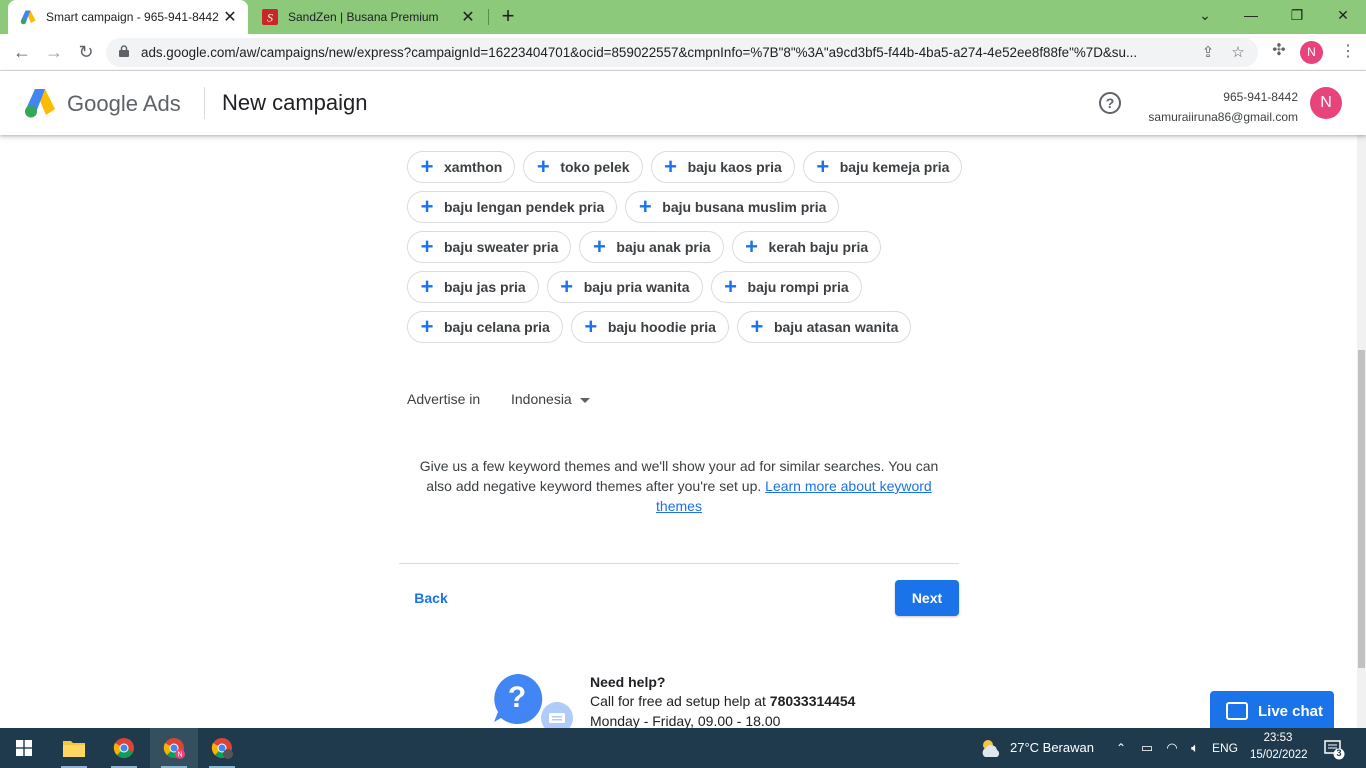 Image resolution: width=1366 pixels, height=768 pixels. Describe the element at coordinates (683, 748) in the screenshot. I see `windows-taskbar: N 27°C Berawan ⌃ ENG` at that location.